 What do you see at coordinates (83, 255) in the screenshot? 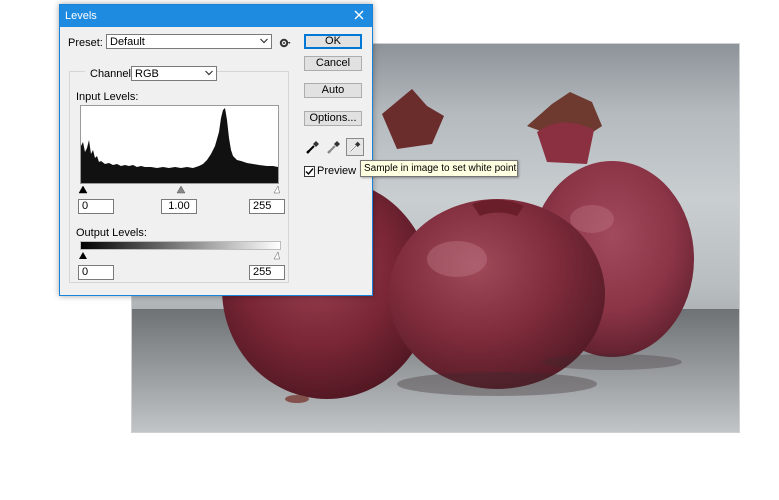
I see `output-black-handle` at bounding box center [83, 255].